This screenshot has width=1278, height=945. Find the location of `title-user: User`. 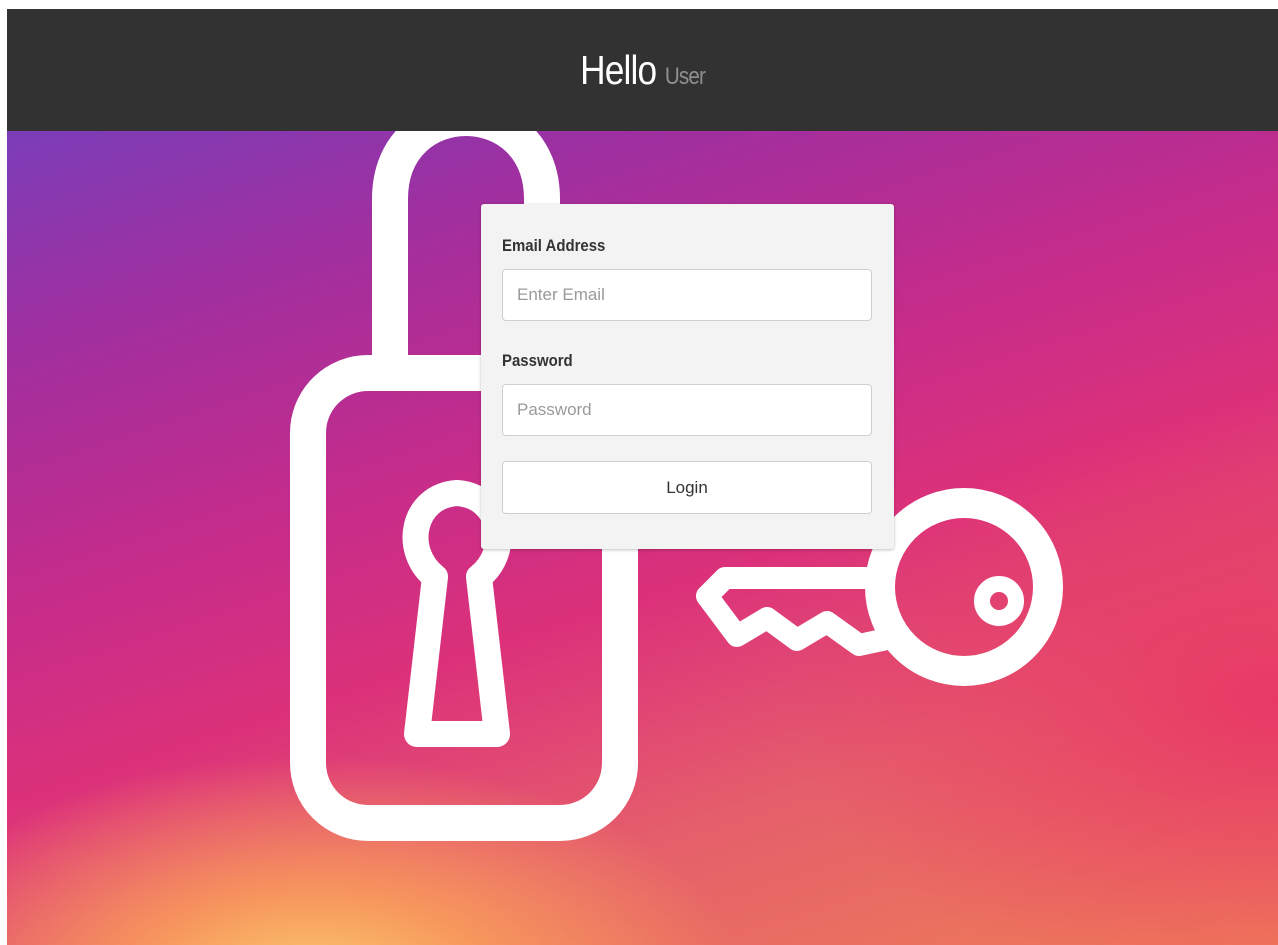

title-user: User is located at coordinates (685, 76).